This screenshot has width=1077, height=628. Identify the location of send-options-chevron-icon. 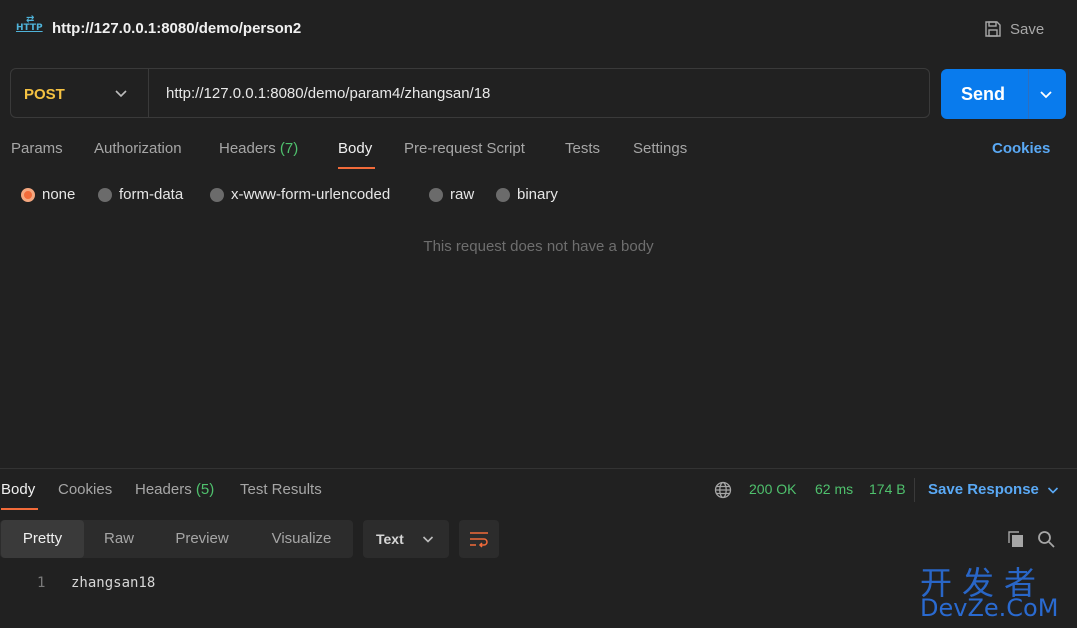
(1046, 94).